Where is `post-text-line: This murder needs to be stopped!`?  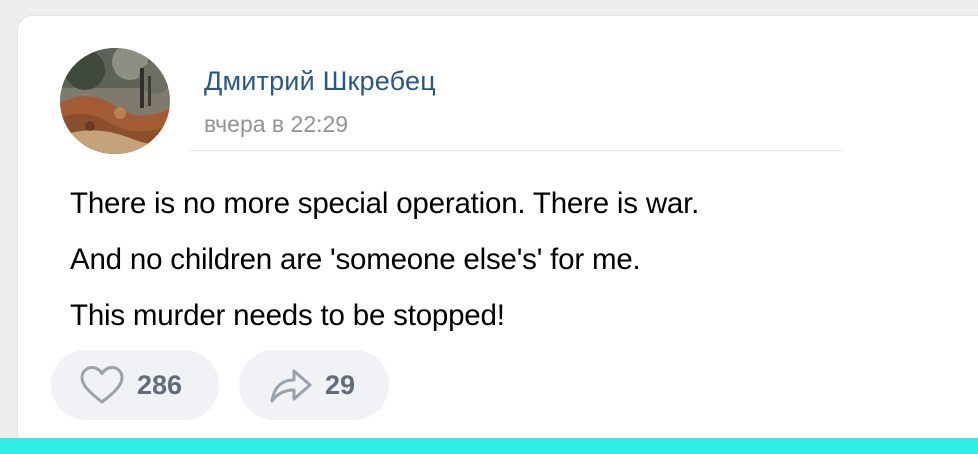
post-text-line: This murder needs to be stopped! is located at coordinates (287, 315).